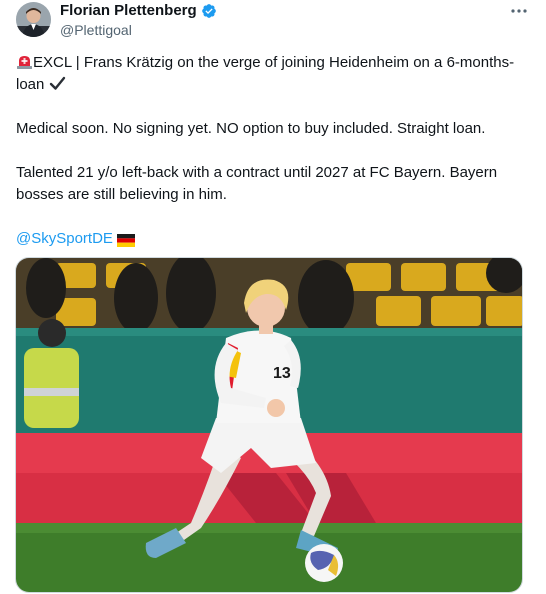 This screenshot has height=594, width=546. What do you see at coordinates (282, 373) in the screenshot?
I see `shirt-number: 13` at bounding box center [282, 373].